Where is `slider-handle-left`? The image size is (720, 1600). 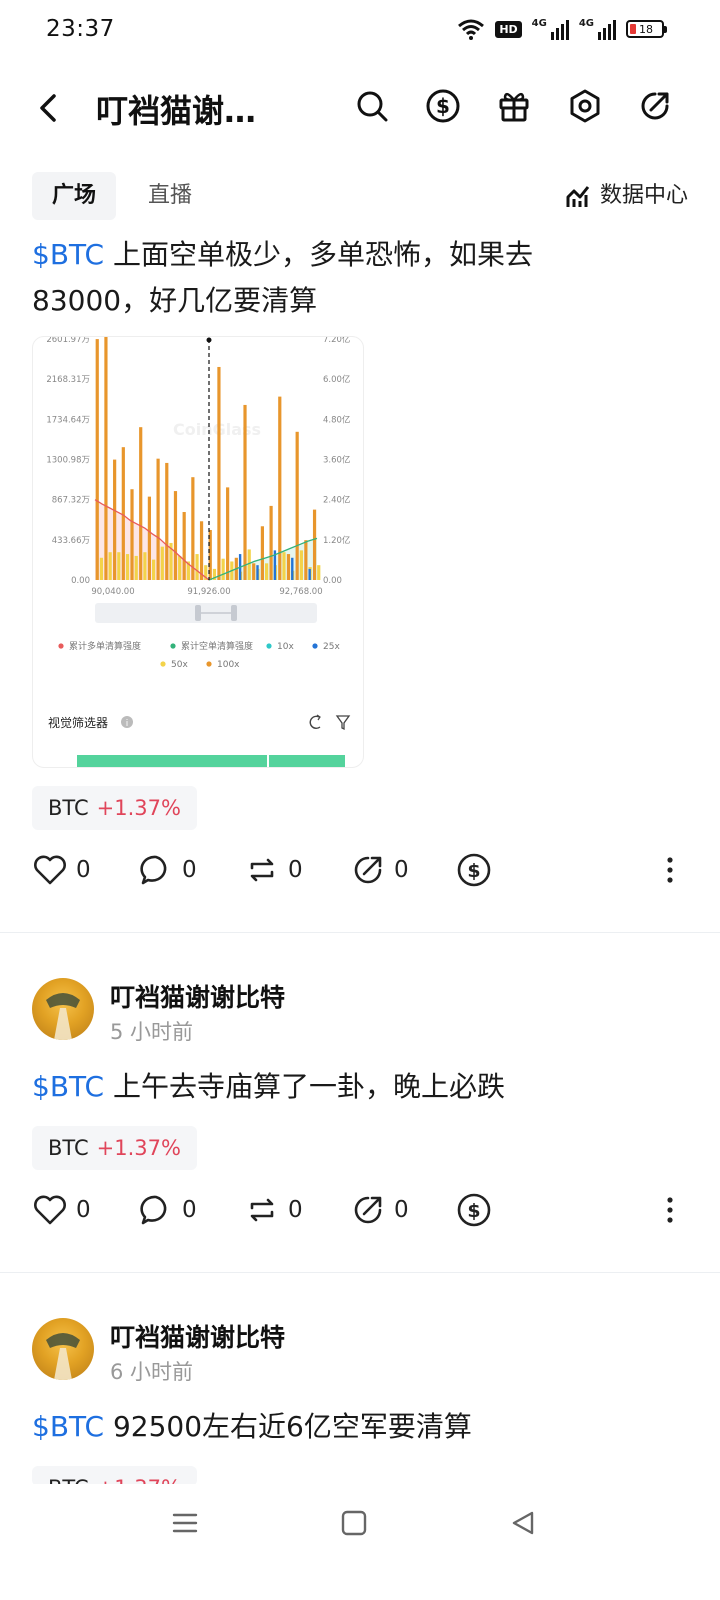
slider-handle-left is located at coordinates (198, 613).